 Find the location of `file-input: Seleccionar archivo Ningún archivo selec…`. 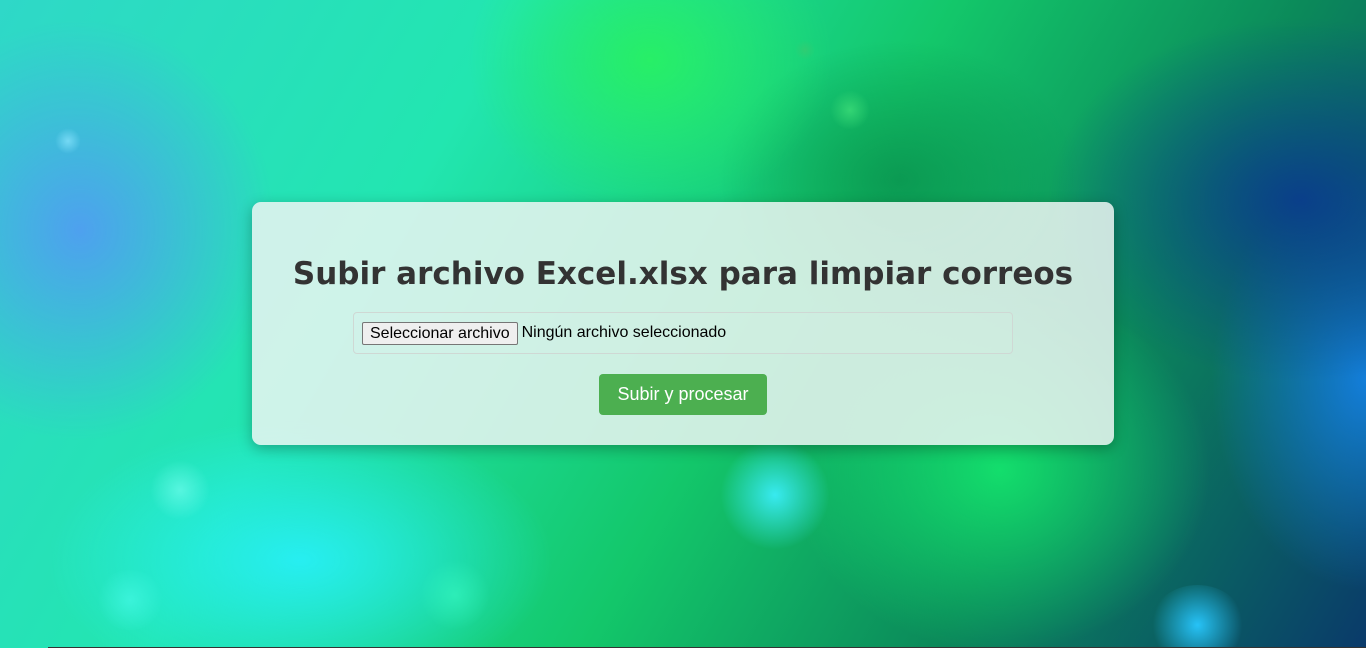

file-input: Seleccionar archivo Ningún archivo selec… is located at coordinates (683, 333).